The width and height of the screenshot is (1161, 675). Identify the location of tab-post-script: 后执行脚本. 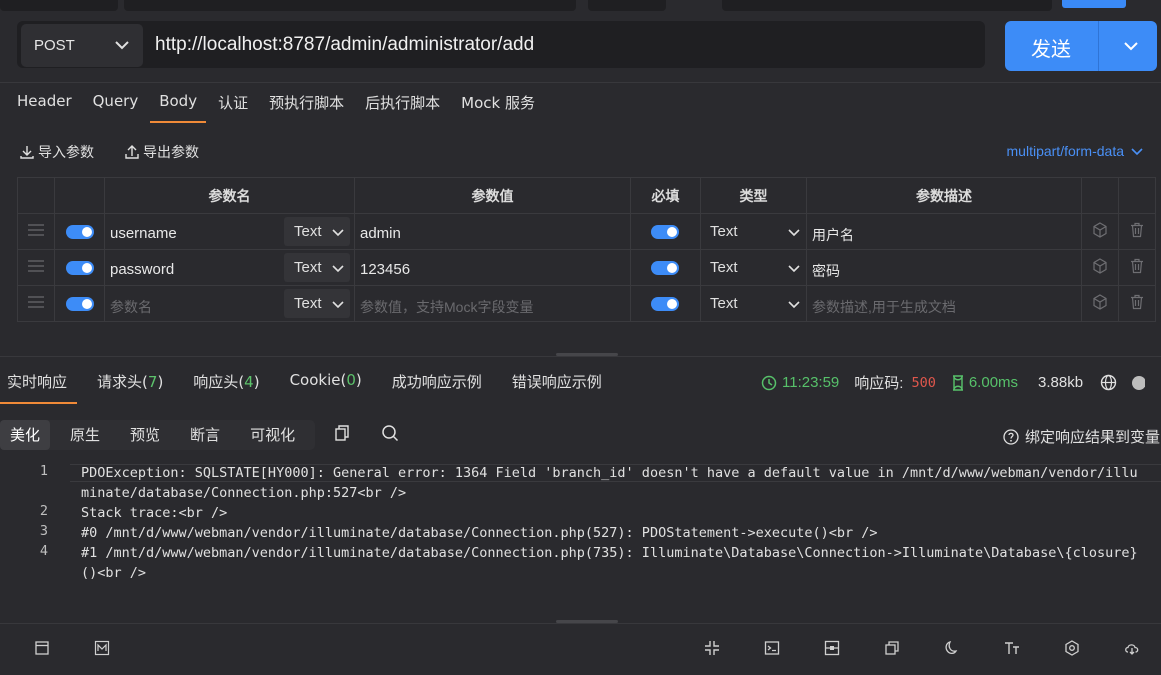
(402, 106).